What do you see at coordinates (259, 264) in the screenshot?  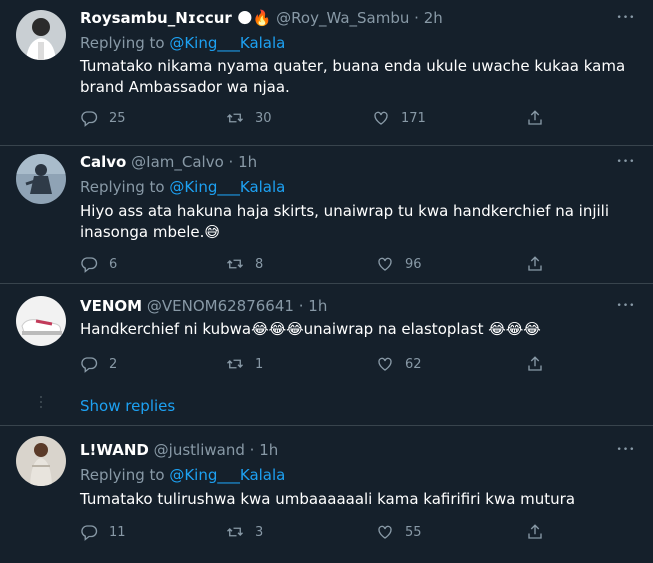 I see `retweet-count: 8` at bounding box center [259, 264].